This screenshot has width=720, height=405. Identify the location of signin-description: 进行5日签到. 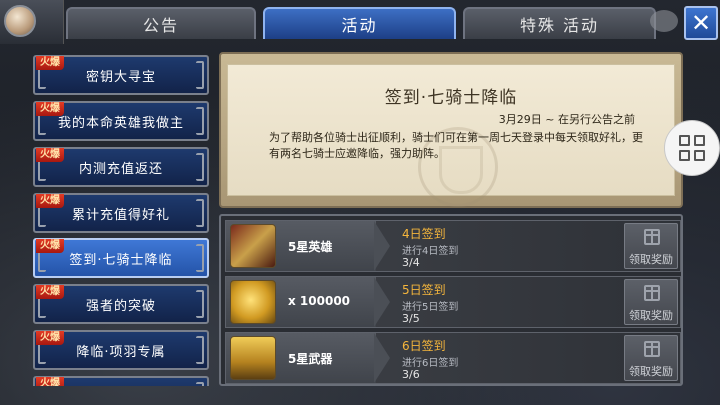
(430, 307).